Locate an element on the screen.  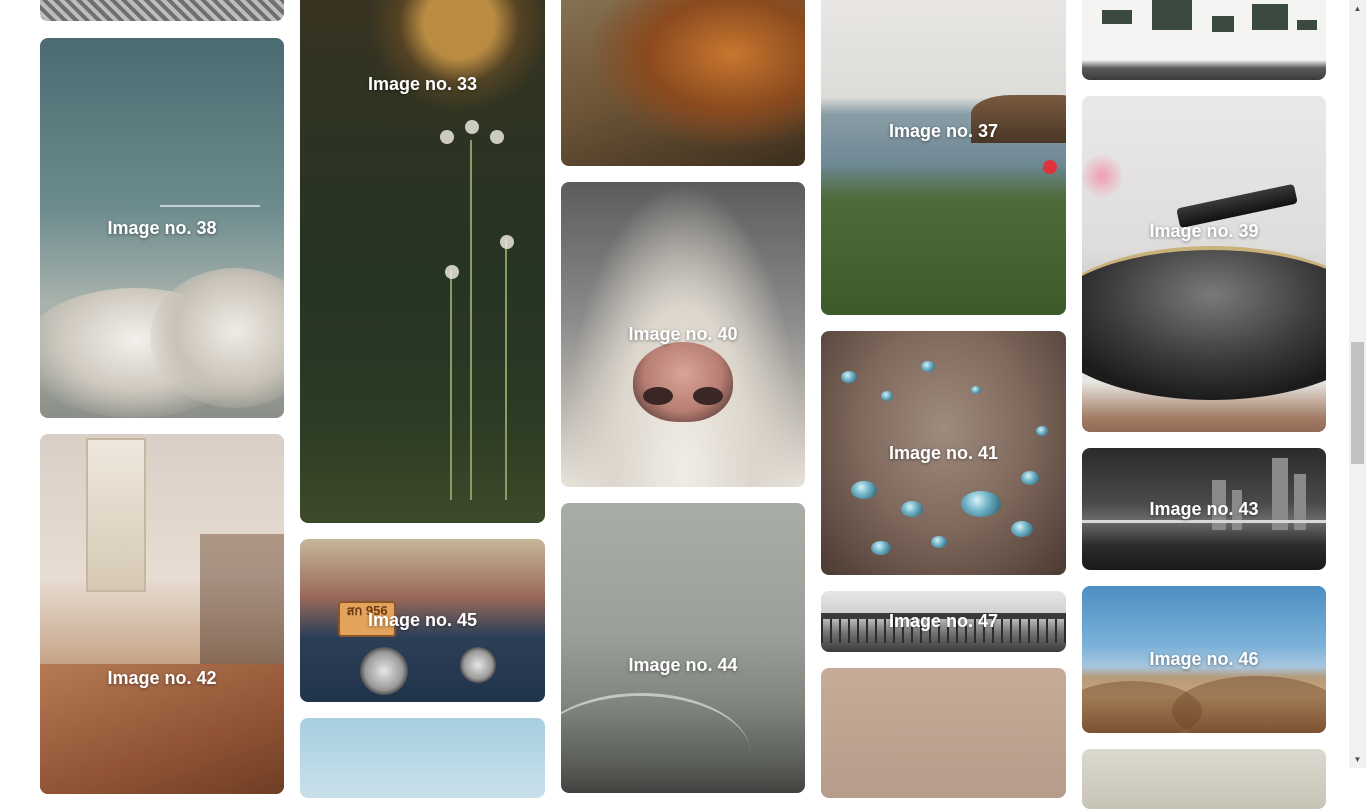
image-caption: Image no. 40 is located at coordinates (683, 334).